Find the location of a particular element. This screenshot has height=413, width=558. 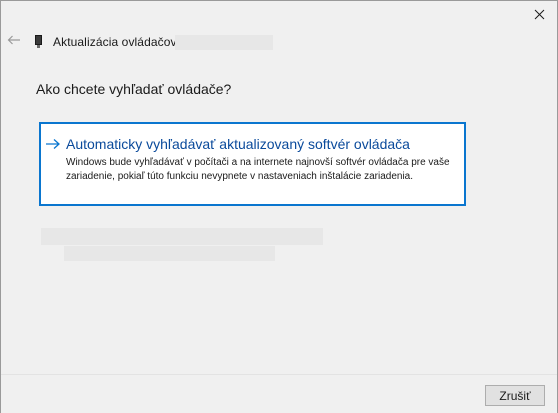

dialog-title-bar: Aktualizácia ovládačov is located at coordinates (154, 42).